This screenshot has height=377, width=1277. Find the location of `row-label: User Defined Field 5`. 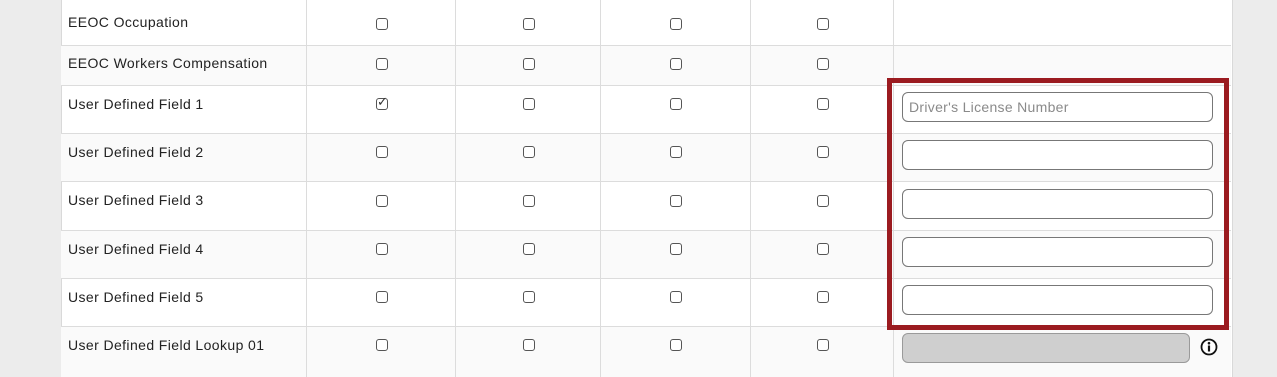

row-label: User Defined Field 5 is located at coordinates (136, 297).